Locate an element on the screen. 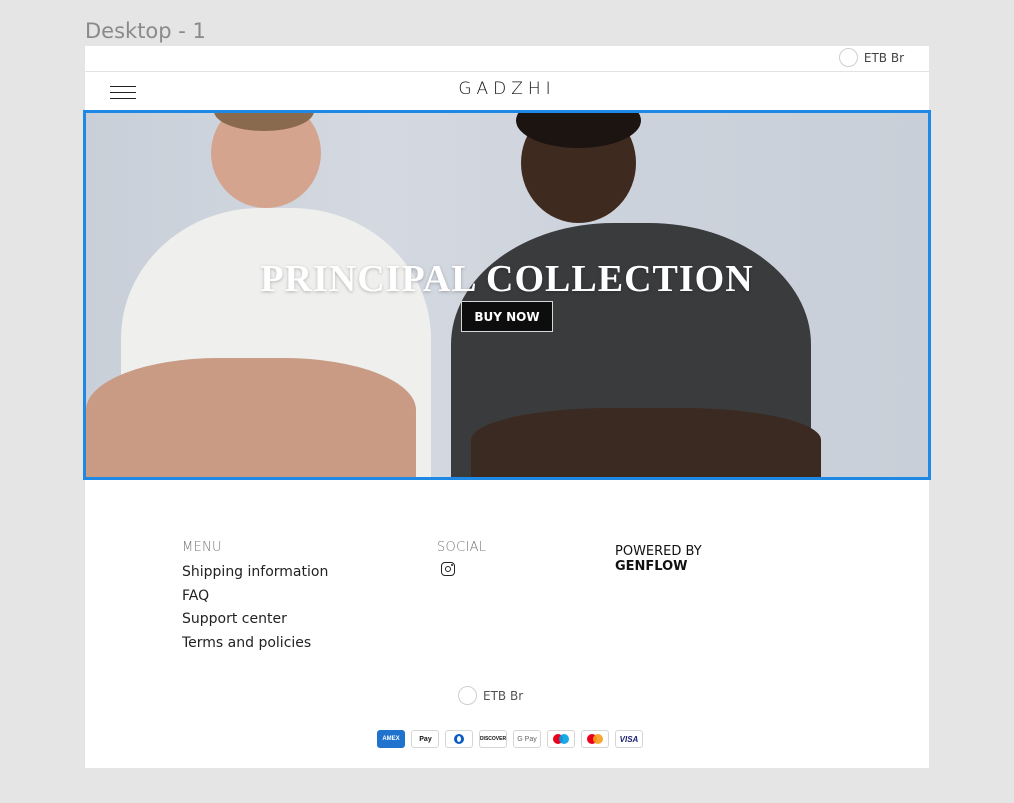 The width and height of the screenshot is (1014, 803). instagram-icon is located at coordinates (448, 569).